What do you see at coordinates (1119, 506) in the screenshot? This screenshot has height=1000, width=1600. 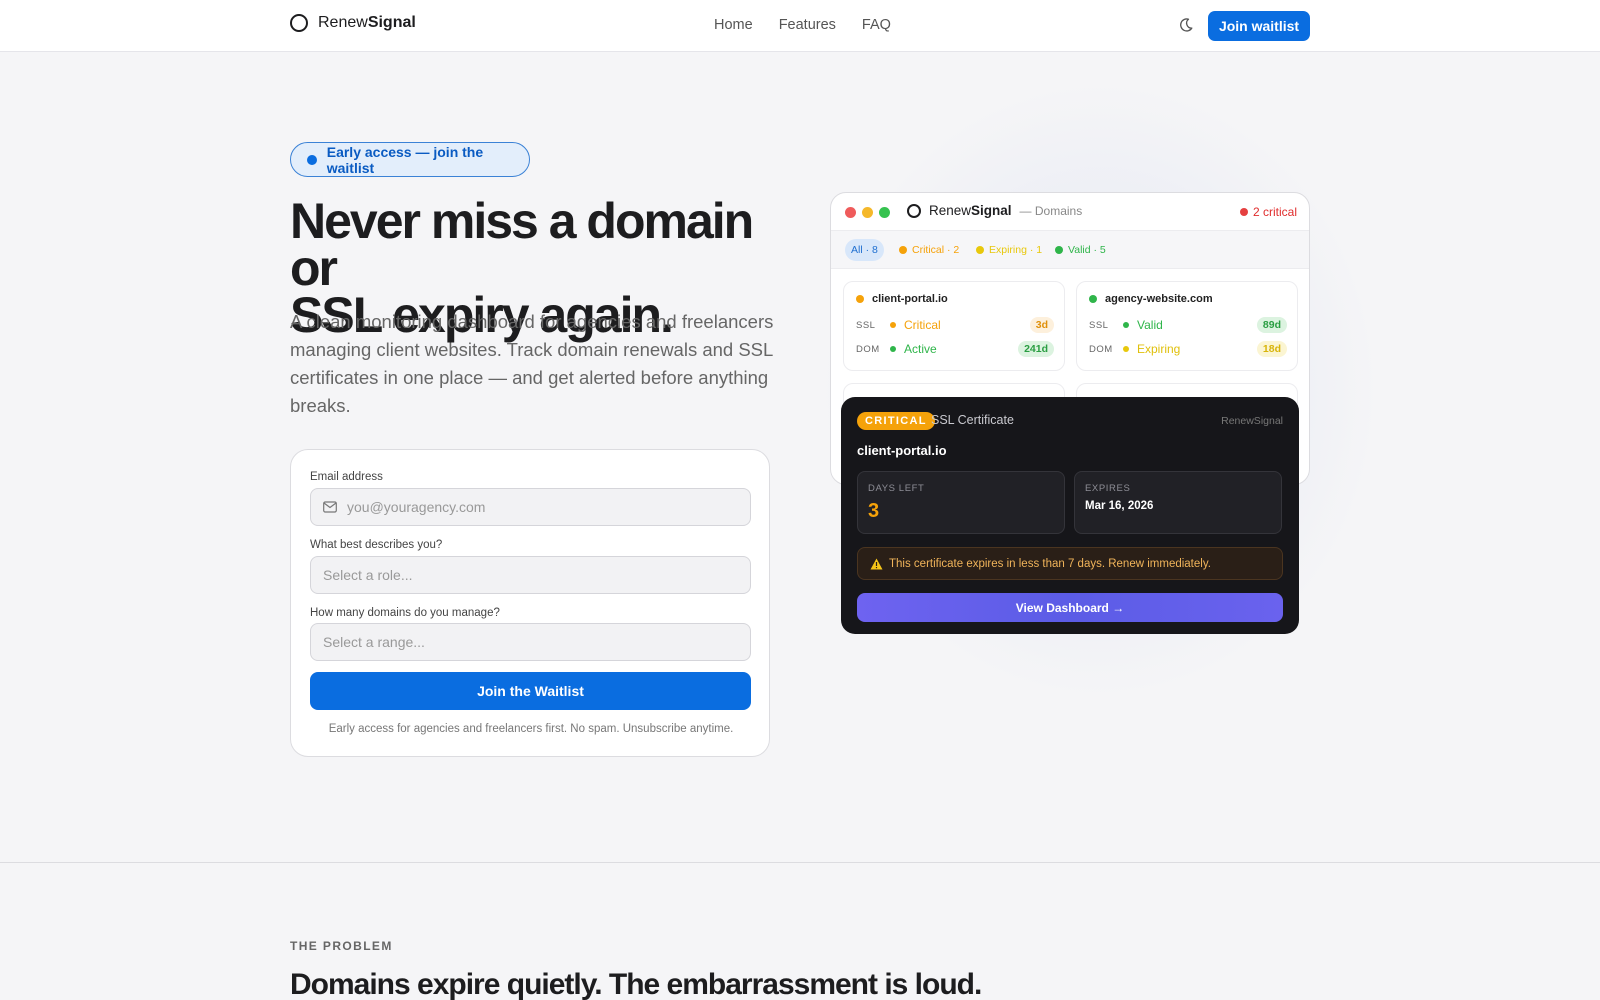 I see `expires-value: Mar 16, 2026` at bounding box center [1119, 506].